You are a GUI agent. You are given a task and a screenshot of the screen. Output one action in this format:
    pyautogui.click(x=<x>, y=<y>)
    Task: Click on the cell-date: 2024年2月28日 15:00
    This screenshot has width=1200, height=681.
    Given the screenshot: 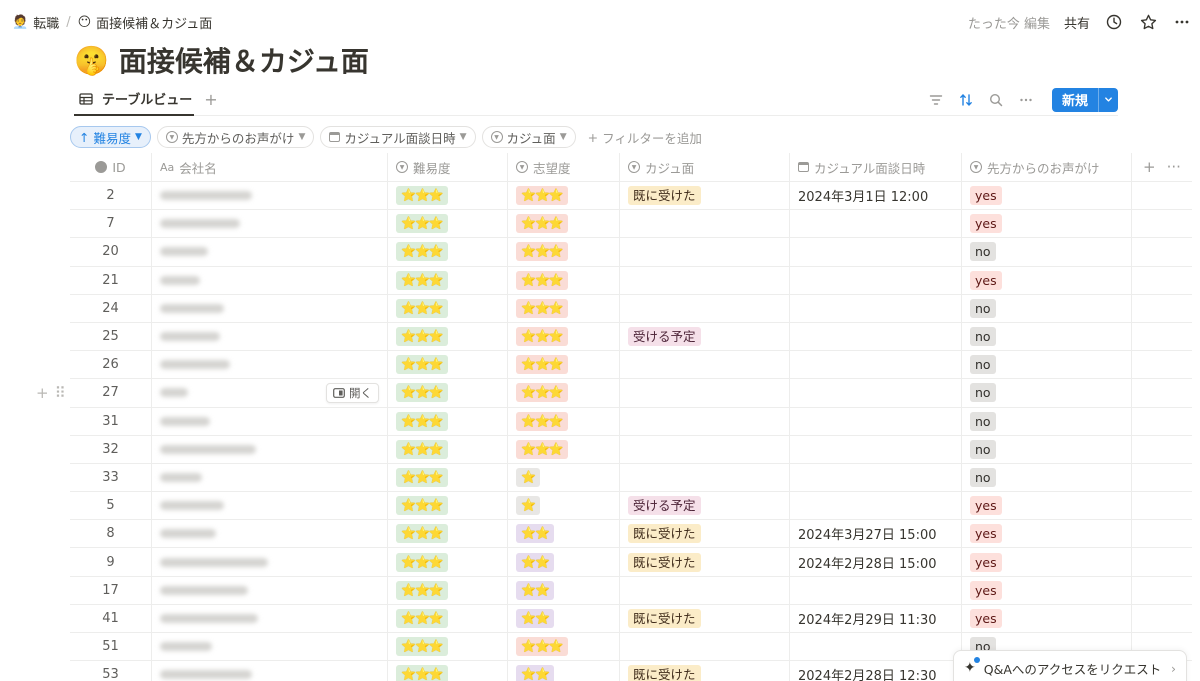 What is the action you would take?
    pyautogui.click(x=876, y=562)
    